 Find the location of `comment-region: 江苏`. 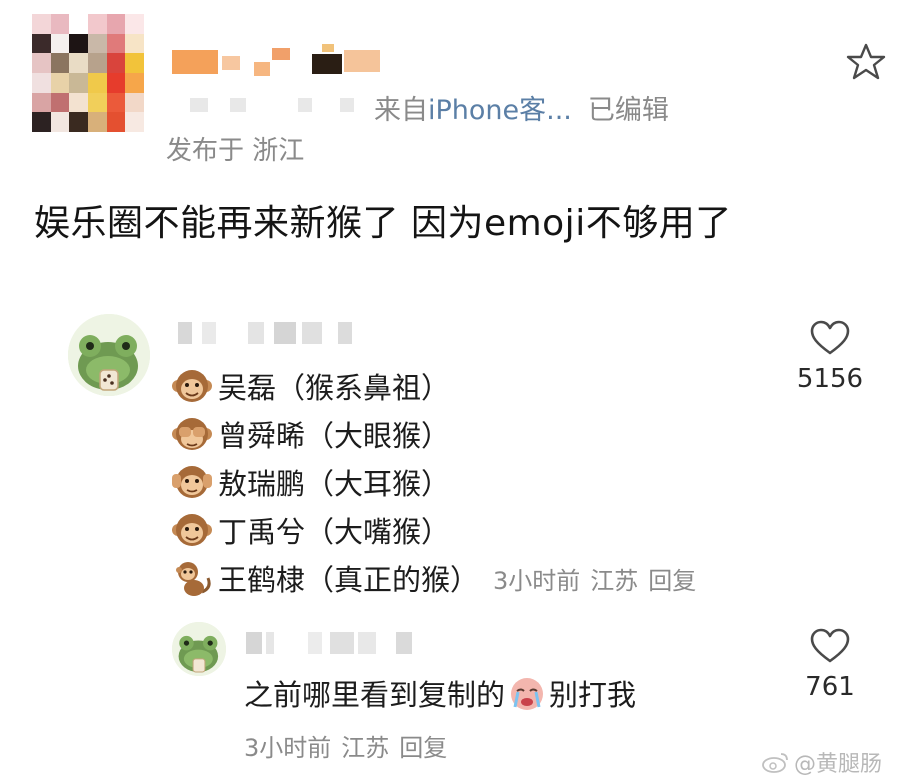

comment-region: 江苏 is located at coordinates (614, 580).